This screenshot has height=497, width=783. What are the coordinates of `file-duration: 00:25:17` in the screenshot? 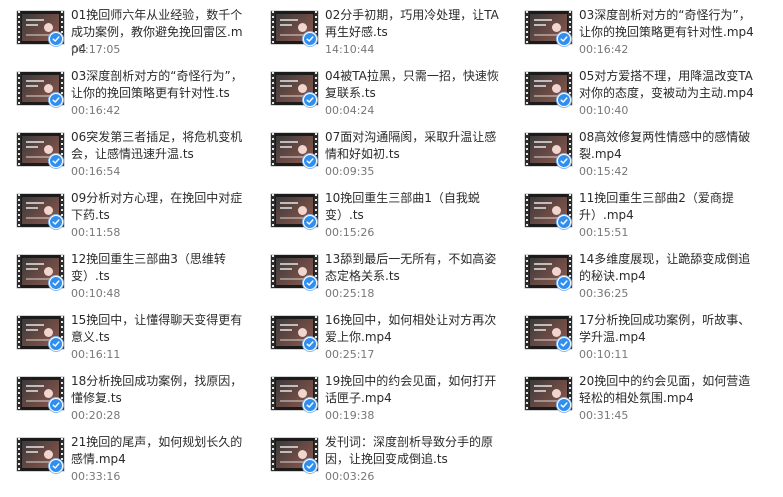 It's located at (350, 354).